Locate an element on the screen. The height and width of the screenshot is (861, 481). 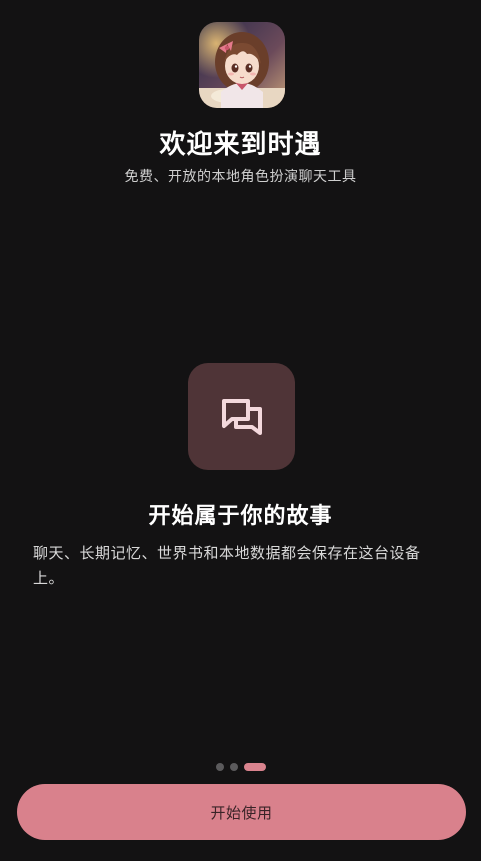
page-dot-3-active is located at coordinates (254, 767).